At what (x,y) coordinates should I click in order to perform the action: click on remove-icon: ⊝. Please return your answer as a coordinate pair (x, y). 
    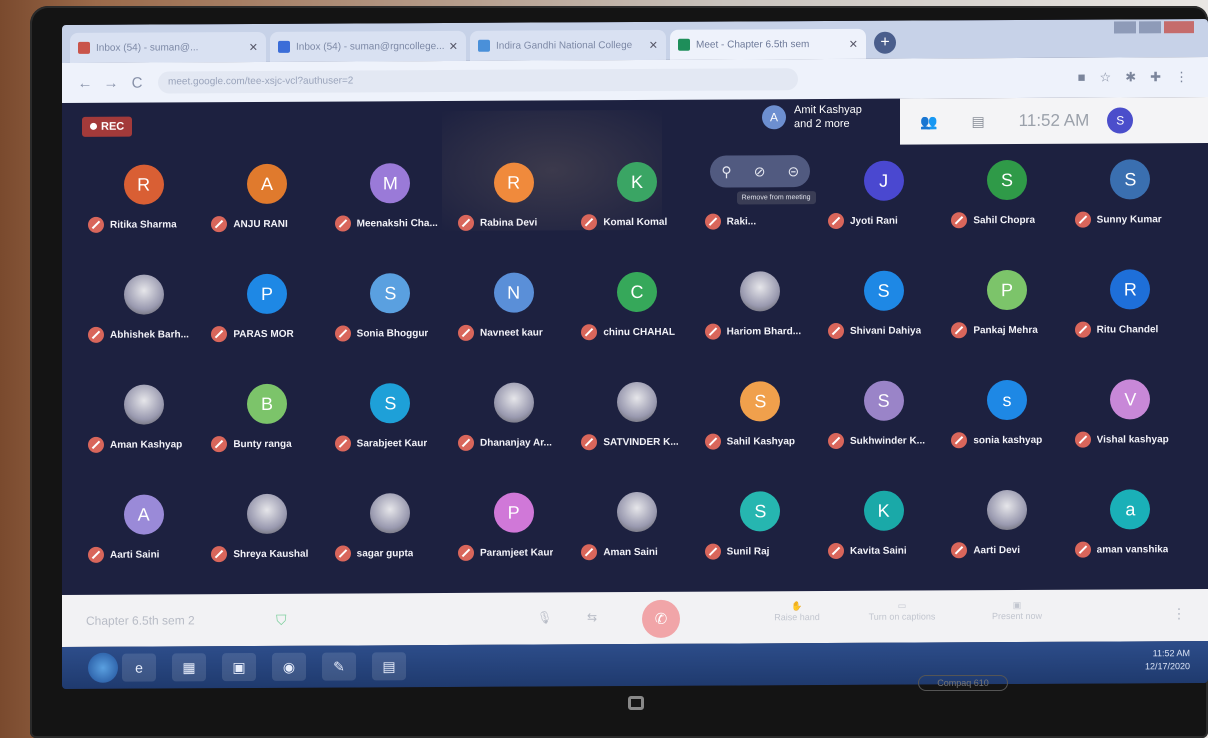
    Looking at the image, I should click on (794, 171).